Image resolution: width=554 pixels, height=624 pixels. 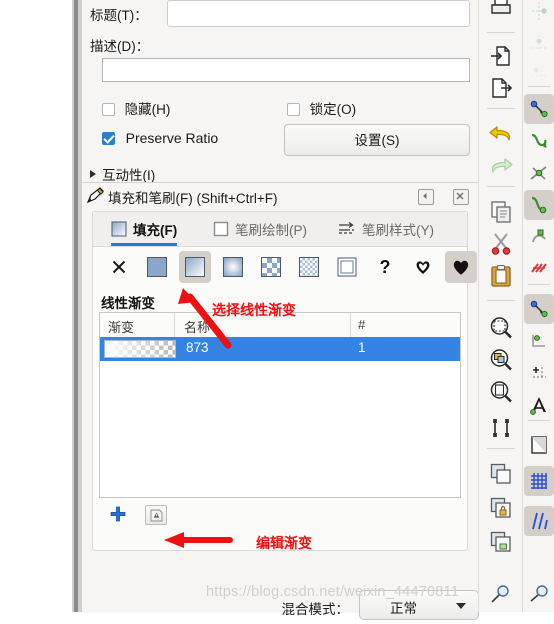 What do you see at coordinates (318, 13) in the screenshot?
I see `title-input` at bounding box center [318, 13].